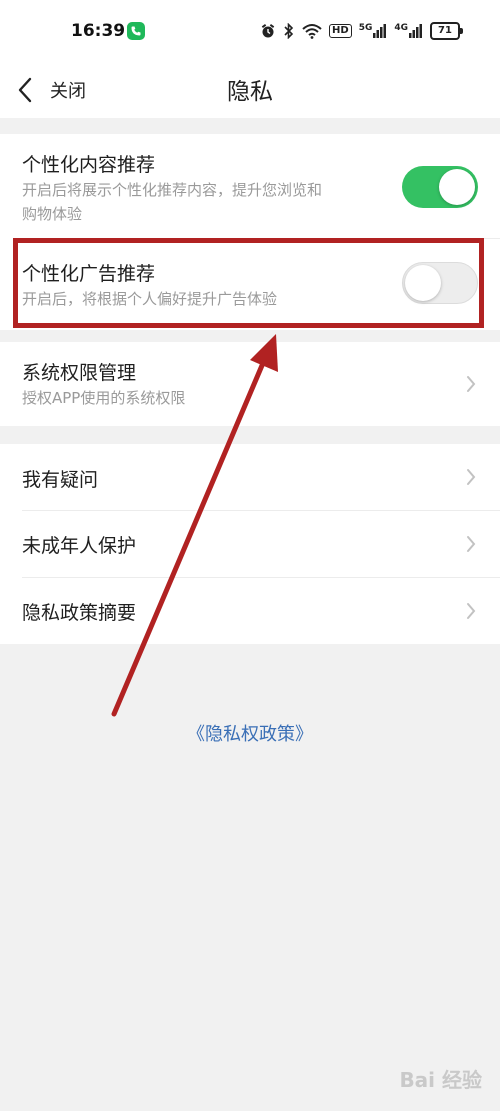 The height and width of the screenshot is (1111, 500). I want to click on nav-bar: 关闭 隐私, so click(250, 90).